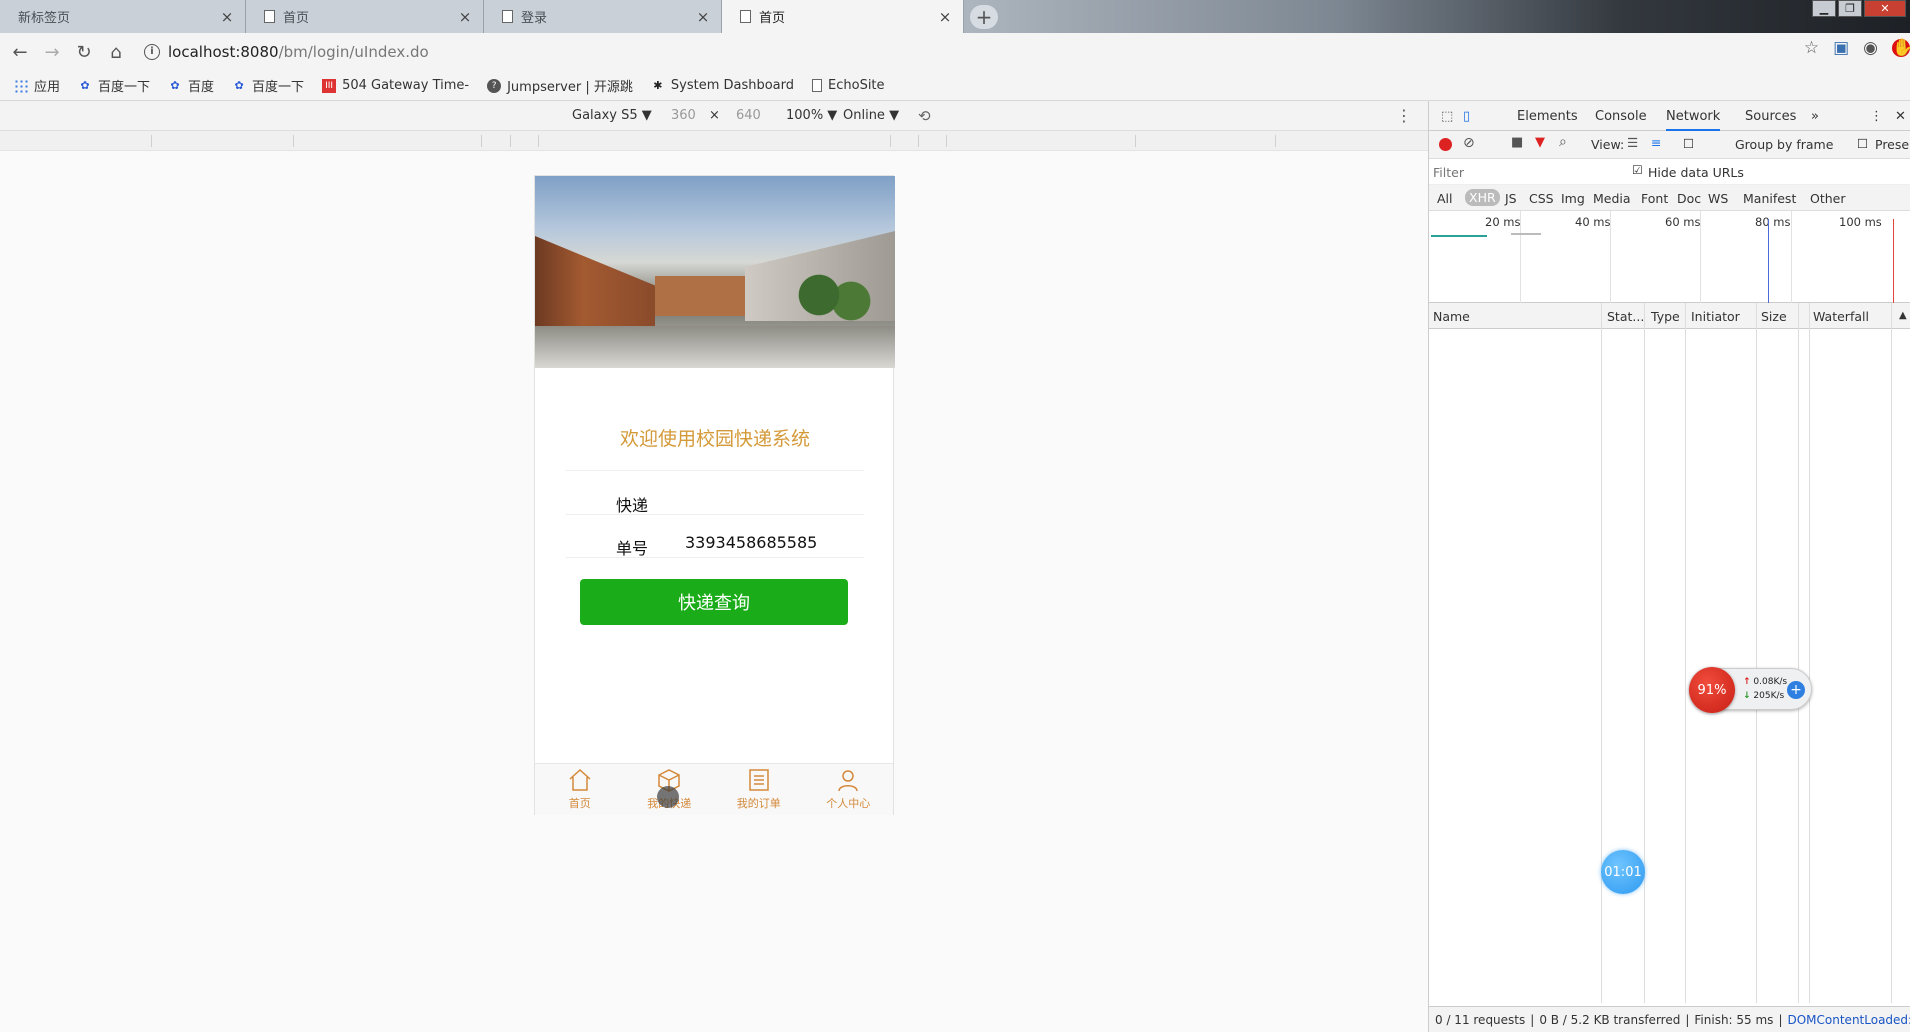 The height and width of the screenshot is (1032, 1910). I want to click on column-type: Type, so click(1665, 316).